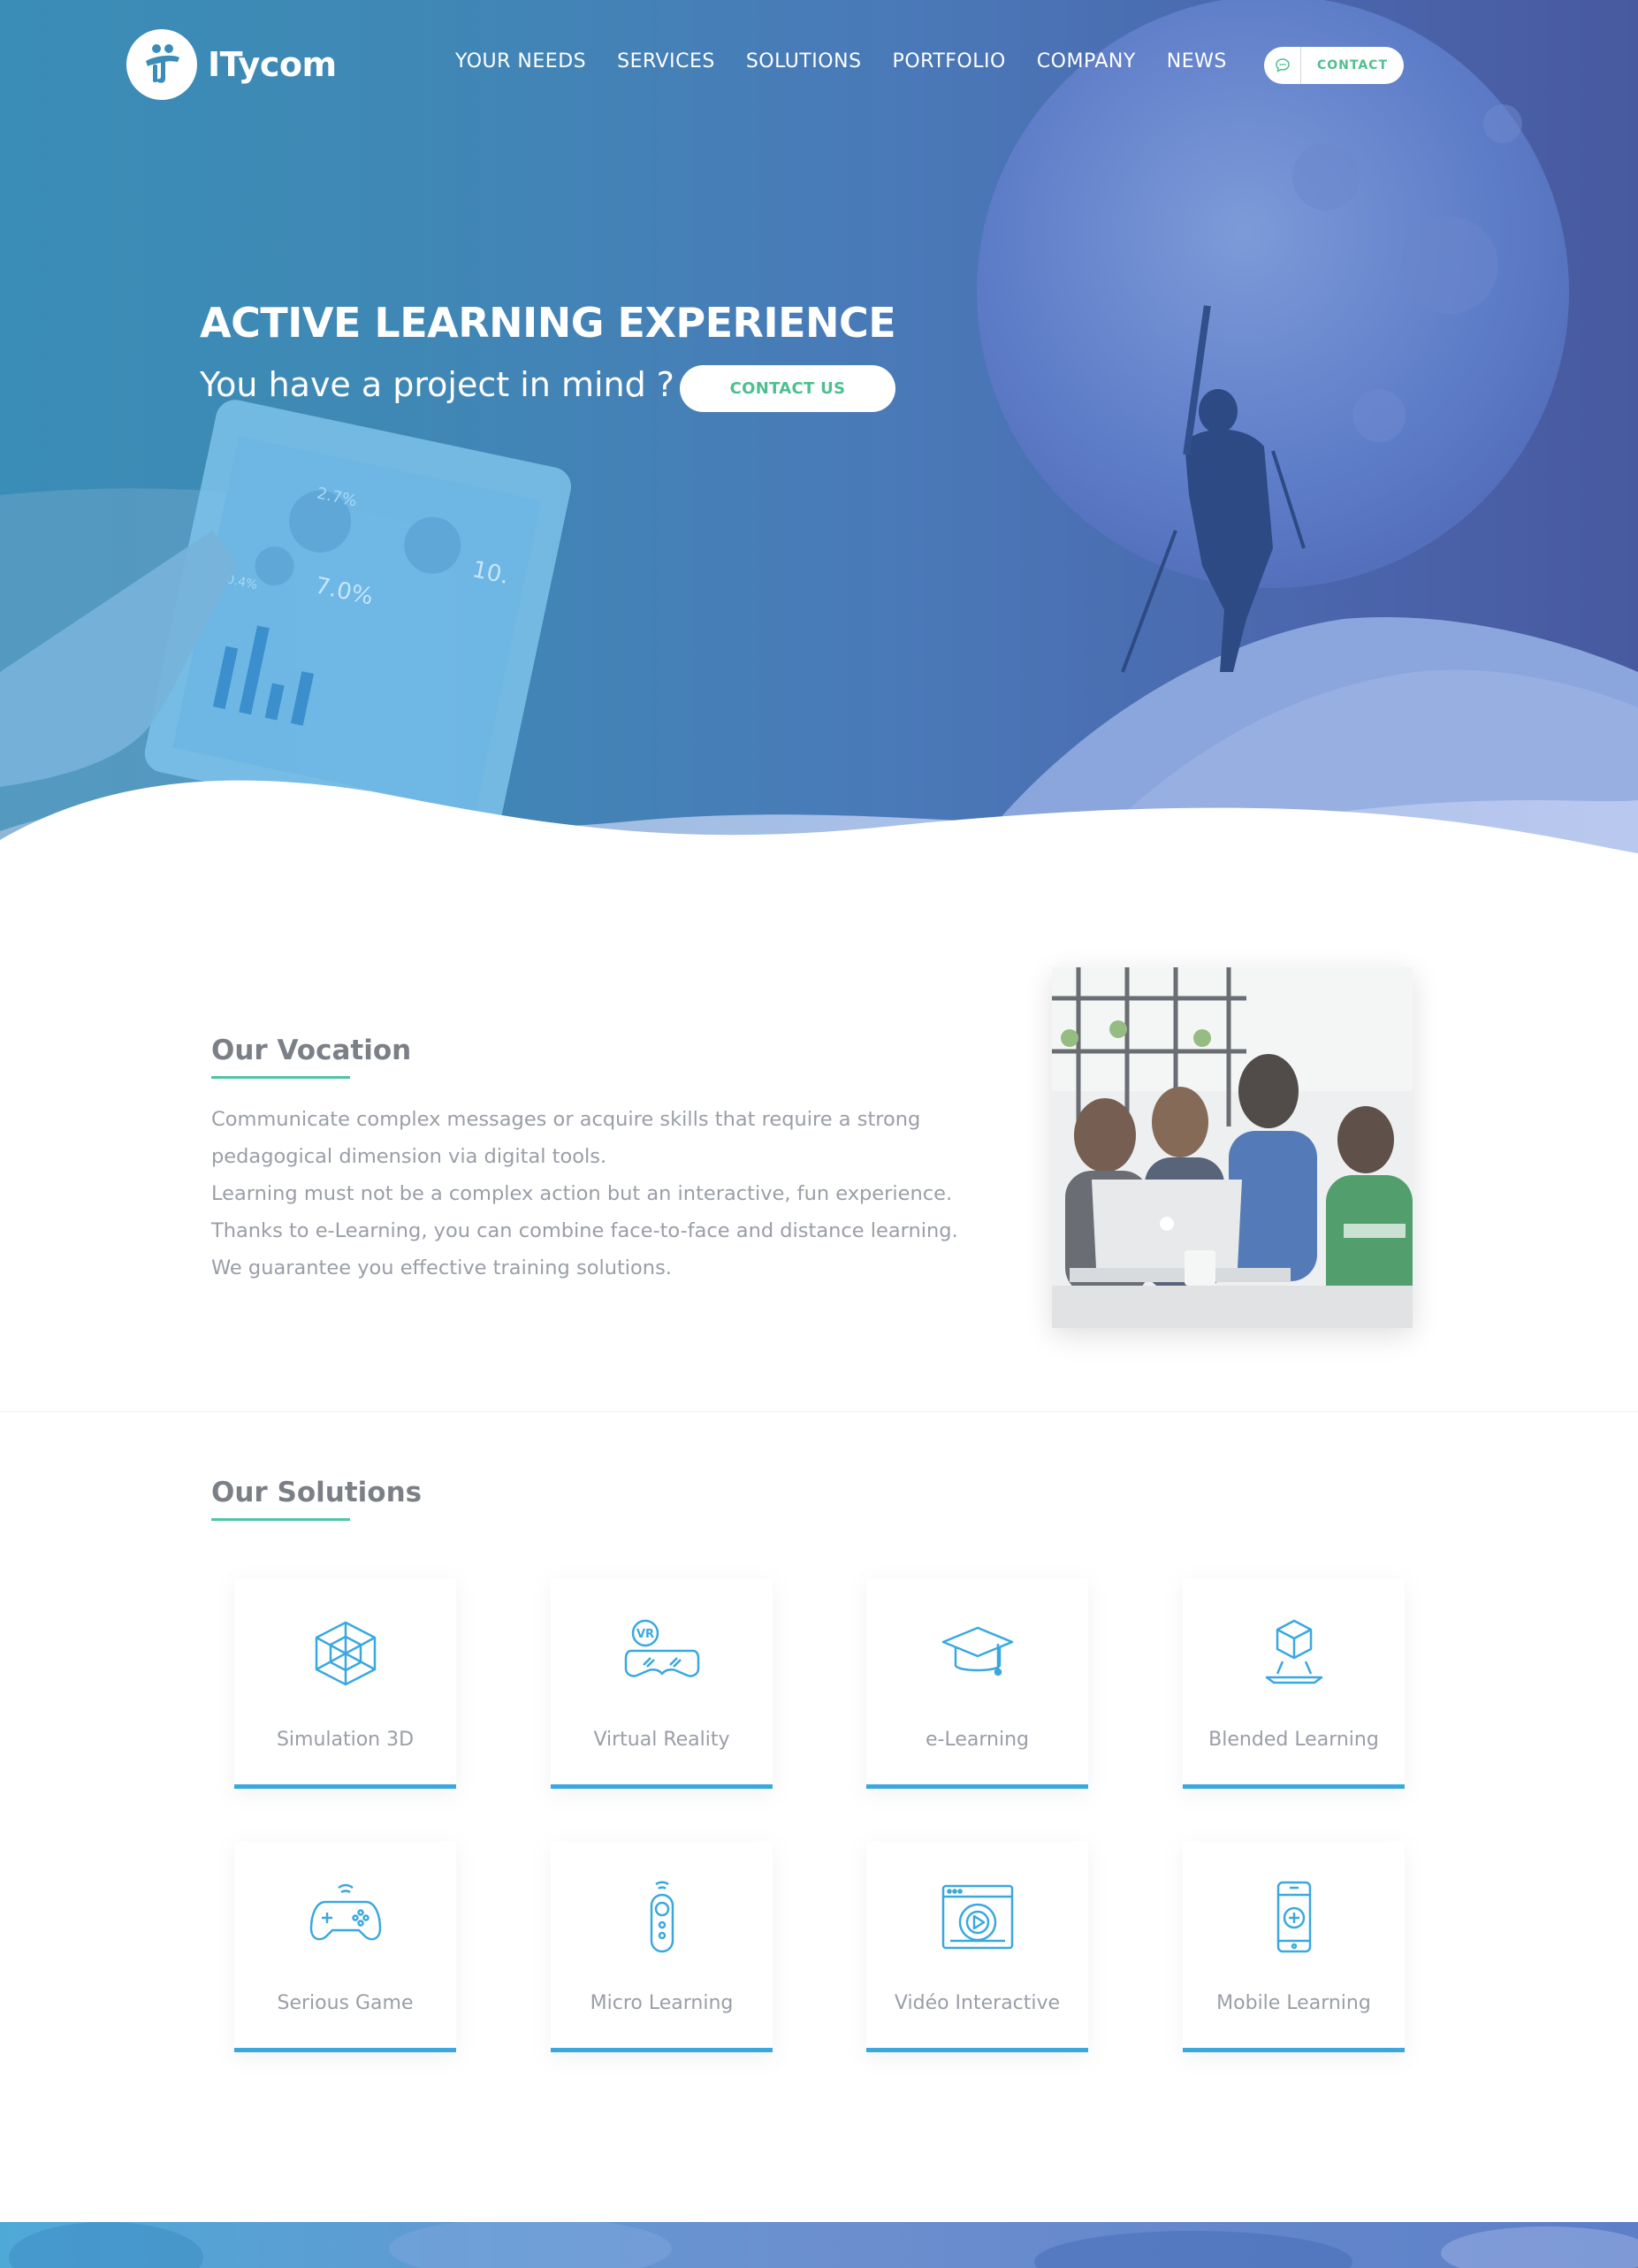 The width and height of the screenshot is (1638, 2268). Describe the element at coordinates (345, 1912) in the screenshot. I see `gamepad-icon` at that location.